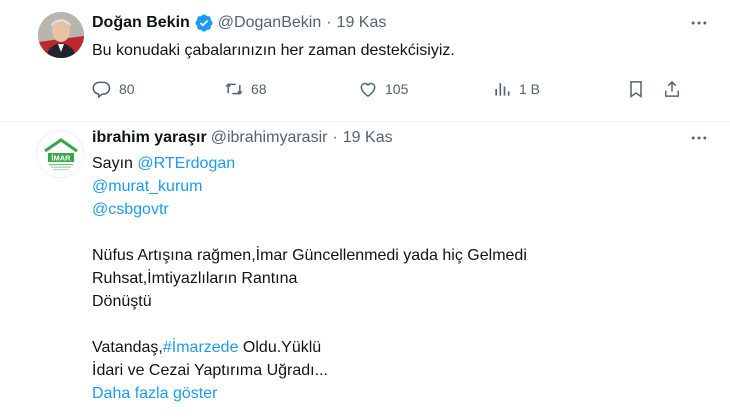  I want to click on reply-count: 80, so click(127, 89).